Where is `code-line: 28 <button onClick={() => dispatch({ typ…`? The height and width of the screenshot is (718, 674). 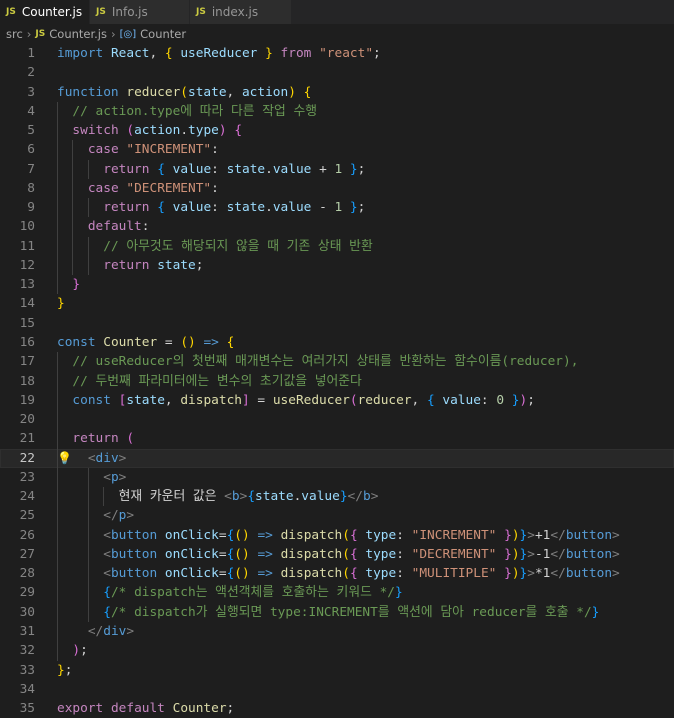 code-line: 28 <button onClick={() => dispatch({ typ… is located at coordinates (337, 574).